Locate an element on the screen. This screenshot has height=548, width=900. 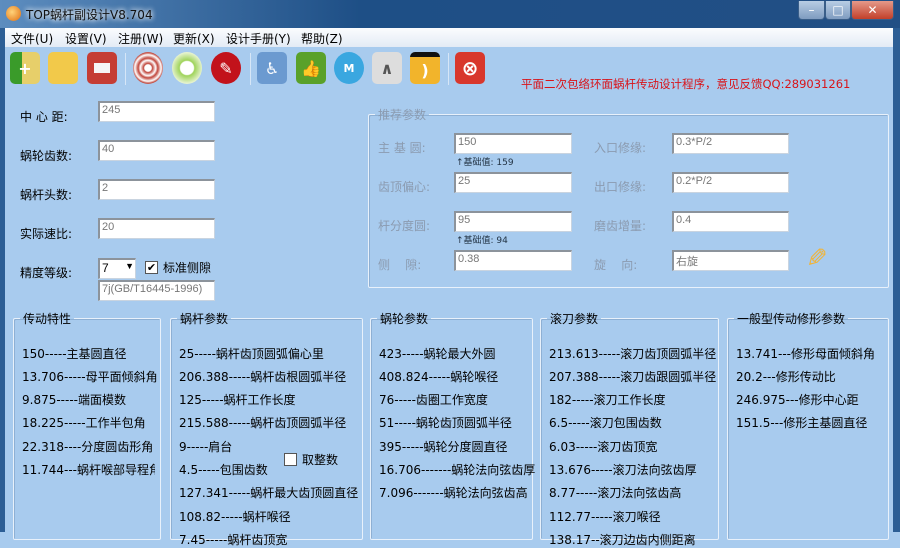
base-circle-label: 主 基 圆: is located at coordinates (402, 148).